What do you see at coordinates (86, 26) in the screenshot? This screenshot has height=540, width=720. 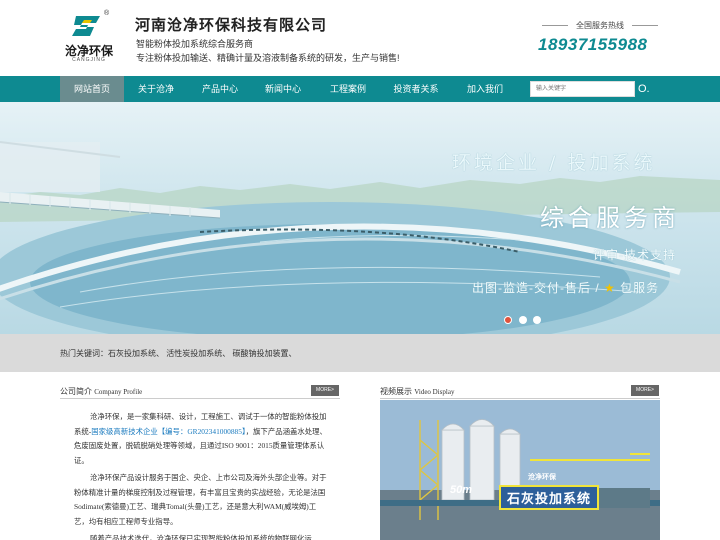 I see `logo-mark-icon` at bounding box center [86, 26].